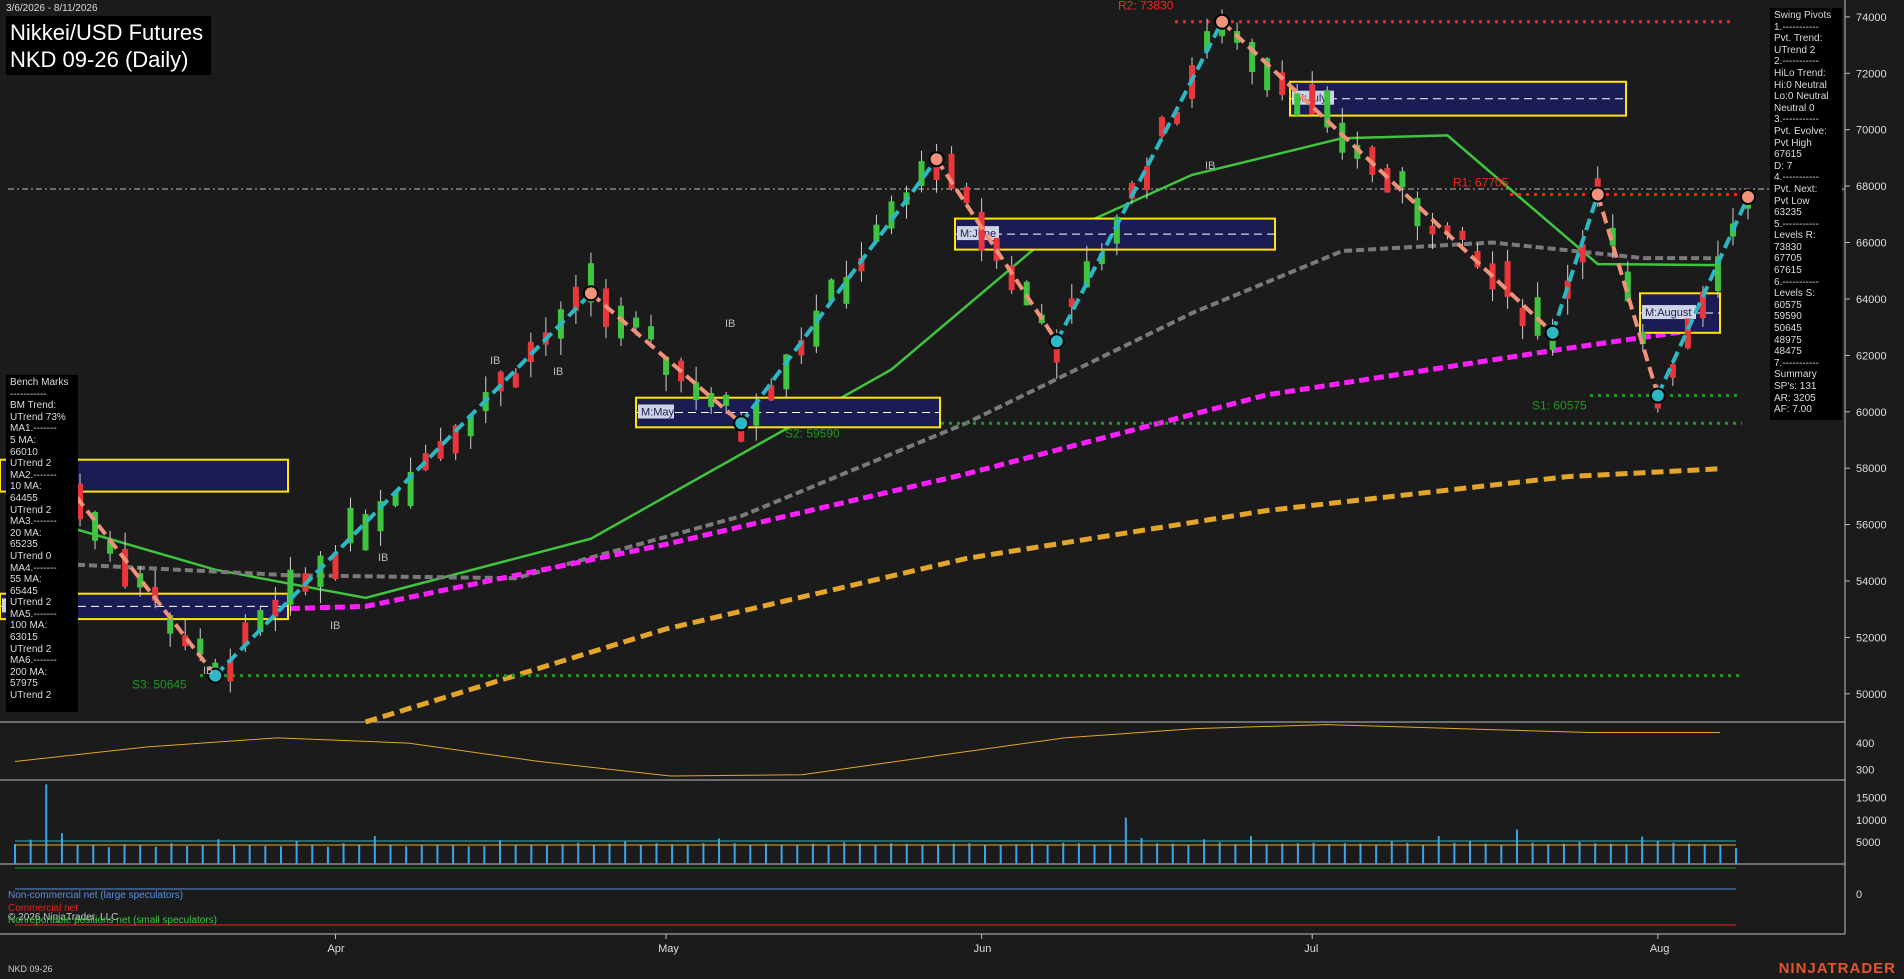 This screenshot has width=1904, height=979. What do you see at coordinates (23, 440) in the screenshot?
I see `bench-mark-line: 5 MA:` at bounding box center [23, 440].